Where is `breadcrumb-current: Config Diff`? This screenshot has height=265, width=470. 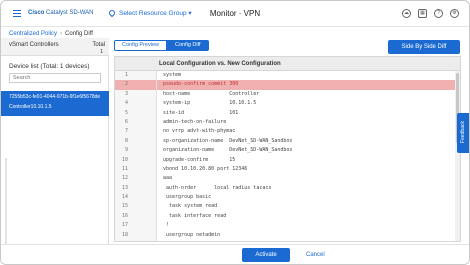
breadcrumb-current: Config Diff is located at coordinates (79, 34).